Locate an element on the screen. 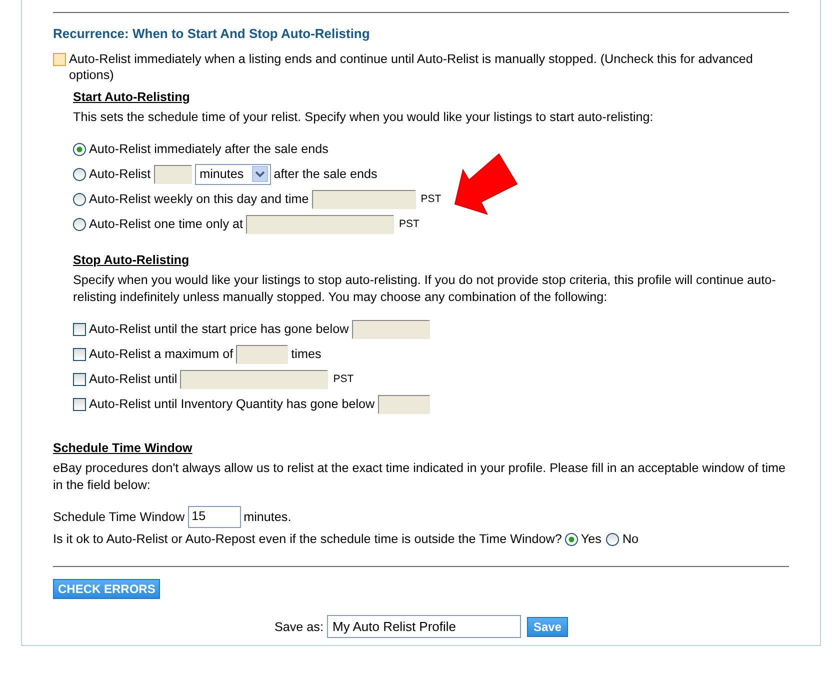 The image size is (839, 677). section-heading: Stop Auto-Relisting is located at coordinates (131, 260).